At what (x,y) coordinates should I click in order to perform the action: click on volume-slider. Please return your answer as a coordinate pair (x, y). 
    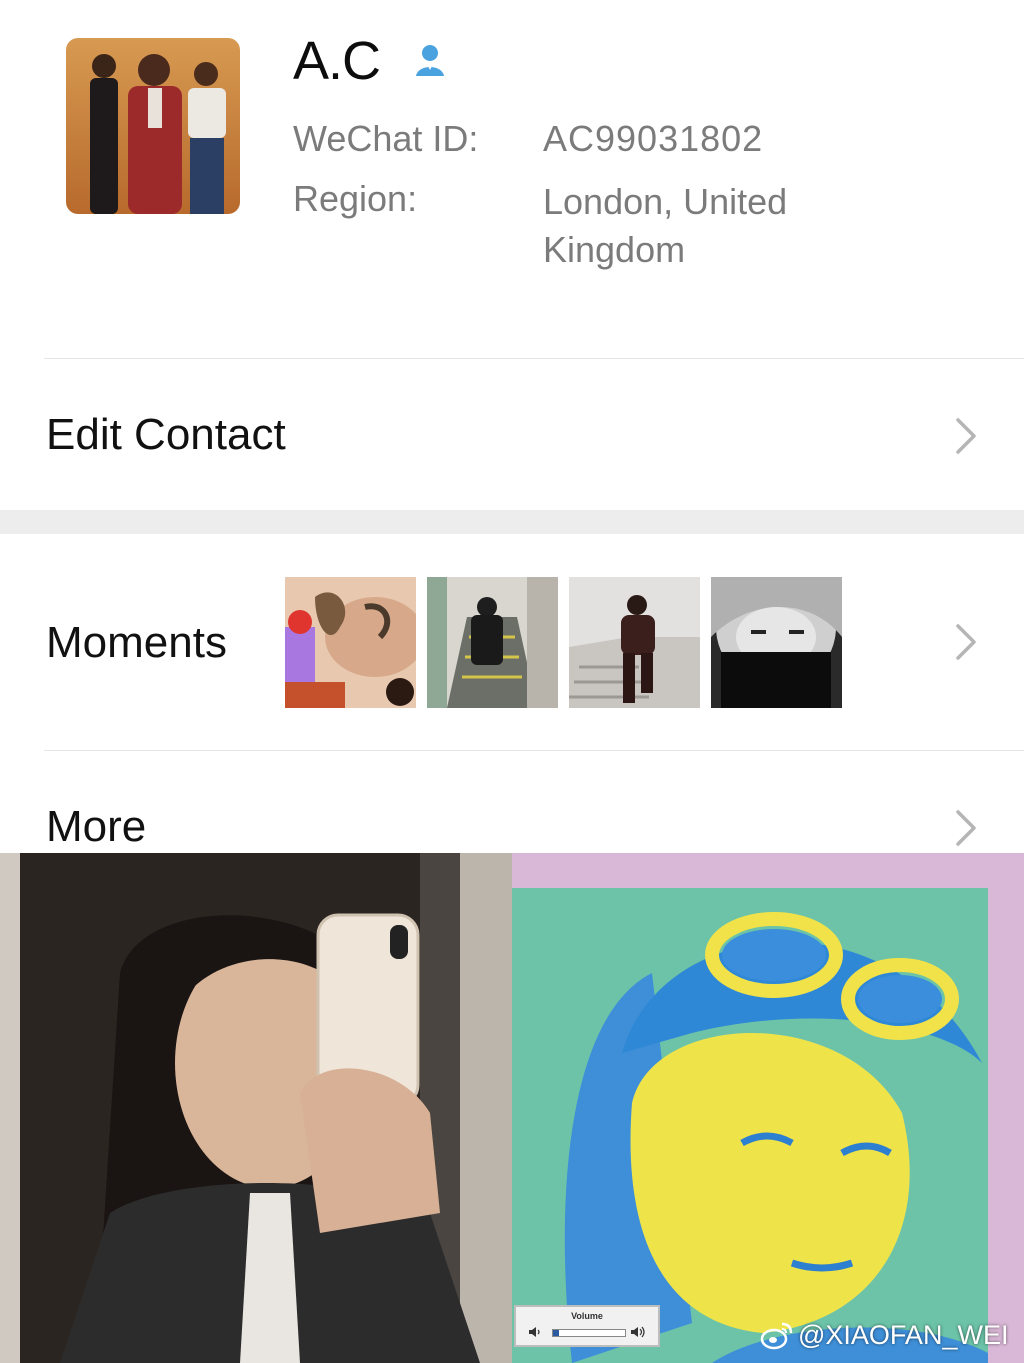
    Looking at the image, I should click on (589, 1333).